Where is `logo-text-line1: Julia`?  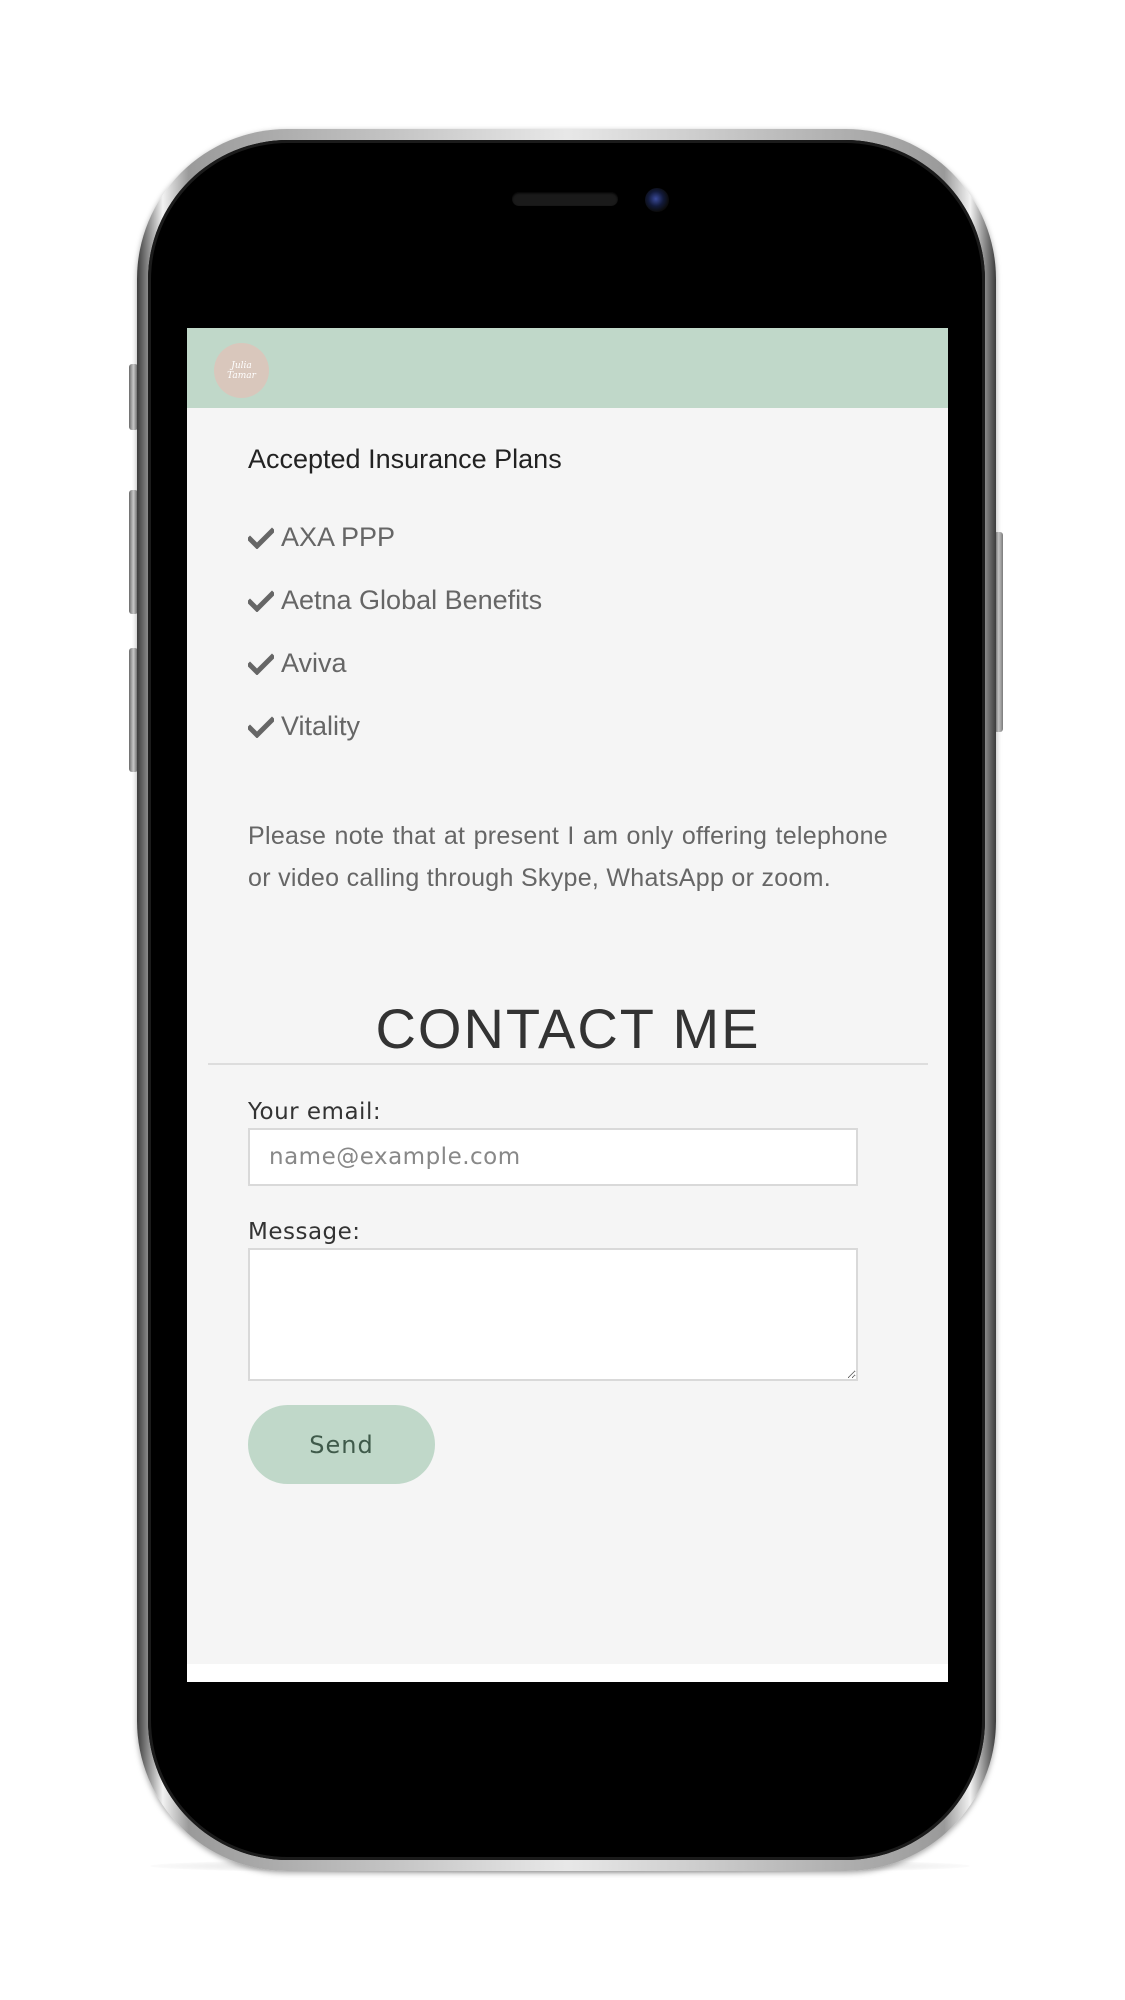 logo-text-line1: Julia is located at coordinates (241, 365).